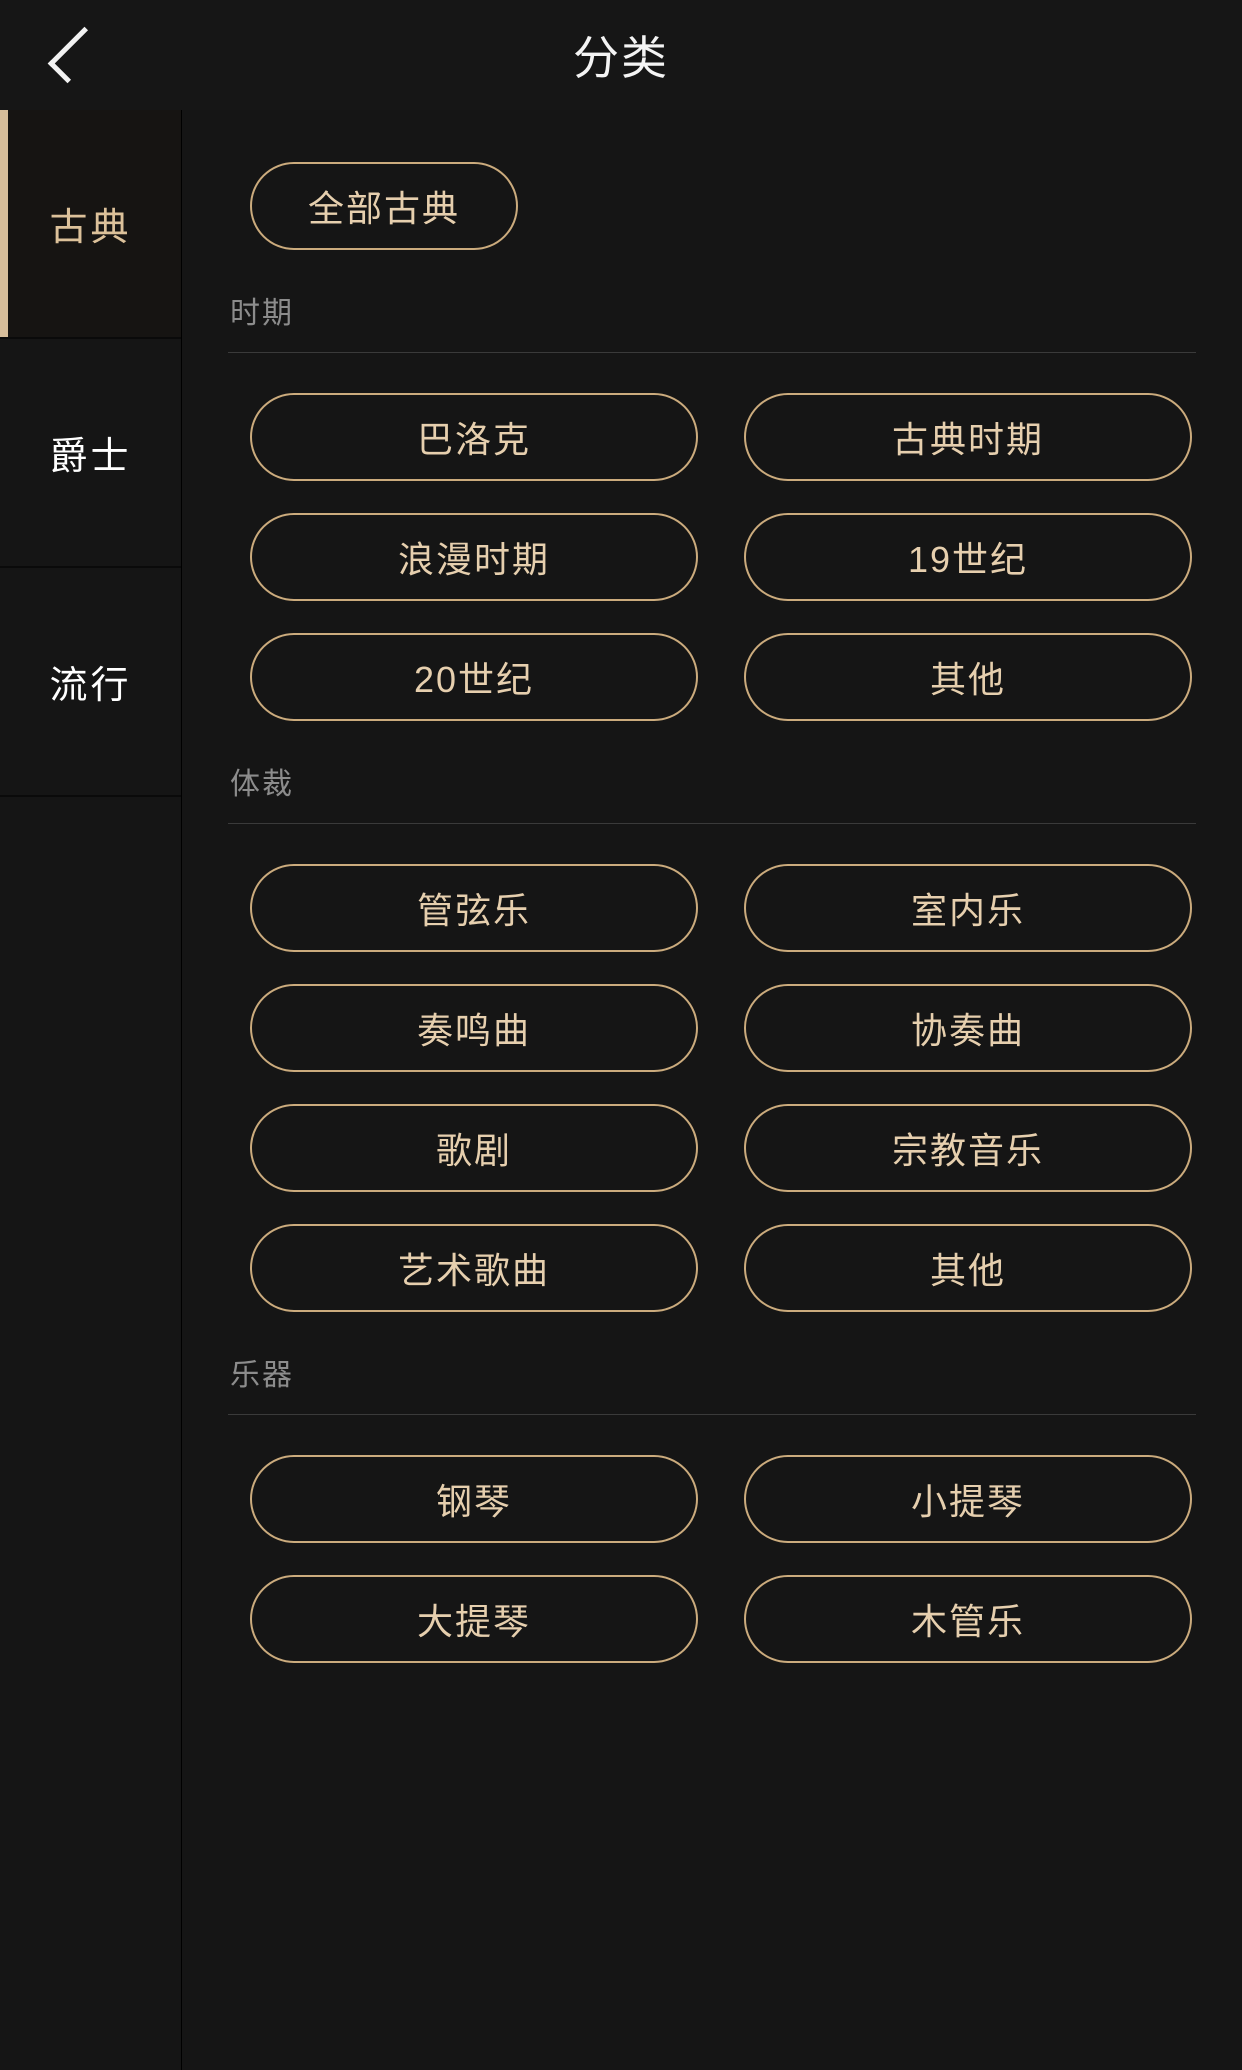 The height and width of the screenshot is (2070, 1242). What do you see at coordinates (968, 557) in the screenshot?
I see `filter-pill: 19世纪` at bounding box center [968, 557].